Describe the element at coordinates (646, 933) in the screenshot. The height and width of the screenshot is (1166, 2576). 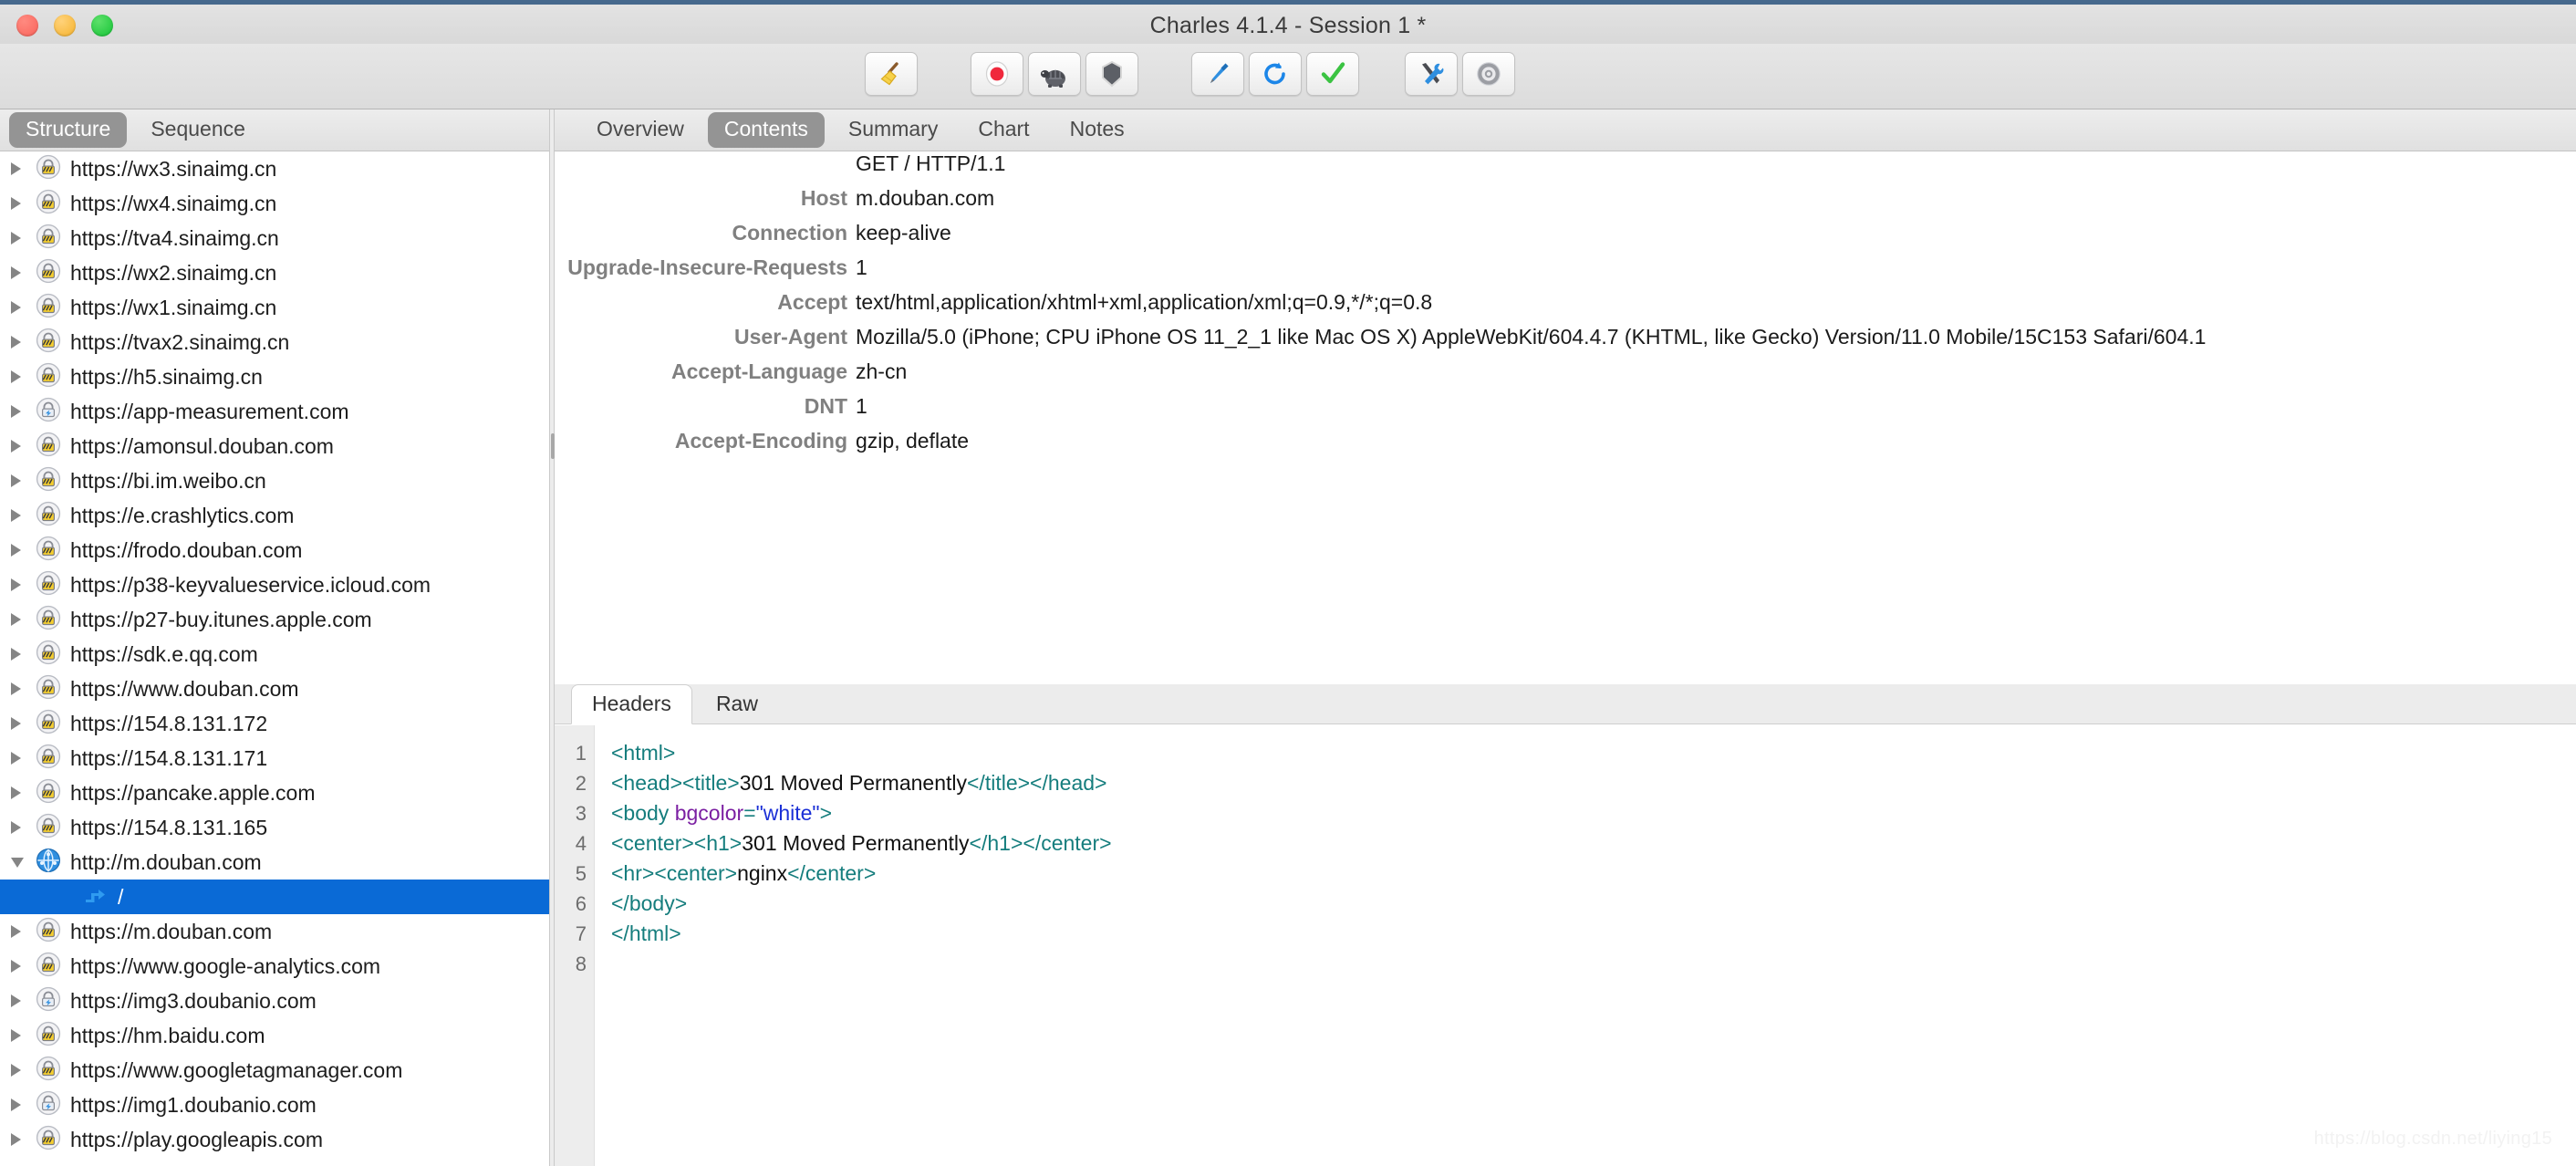
I see `code-token-tag: </html>` at that location.